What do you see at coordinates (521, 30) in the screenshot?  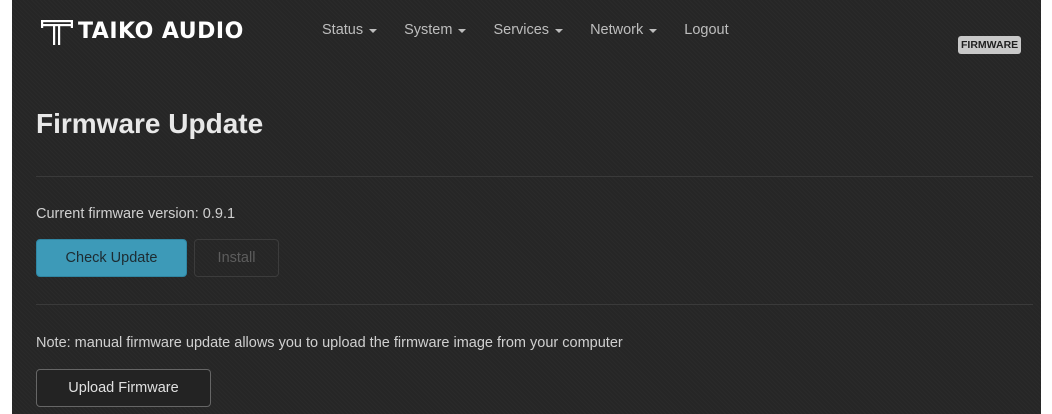 I see `nav-item-label: Services` at bounding box center [521, 30].